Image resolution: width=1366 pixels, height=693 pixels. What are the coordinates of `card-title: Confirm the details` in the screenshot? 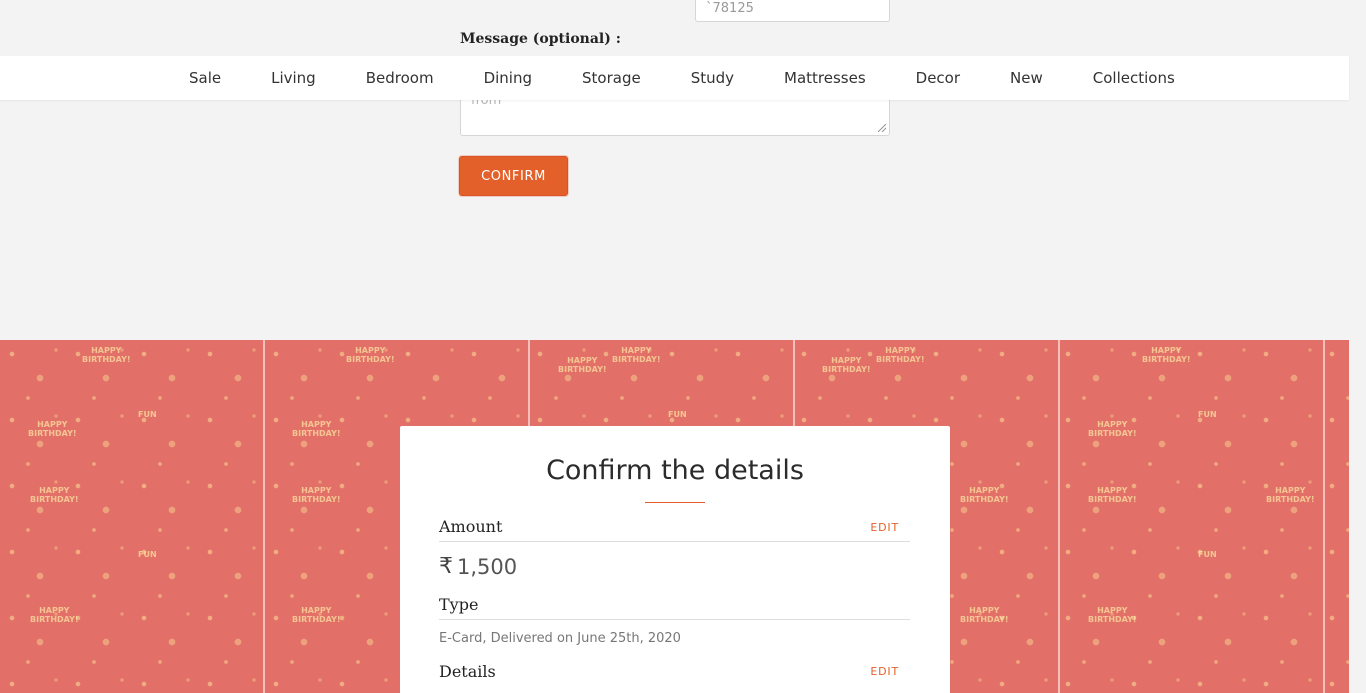 It's located at (675, 470).